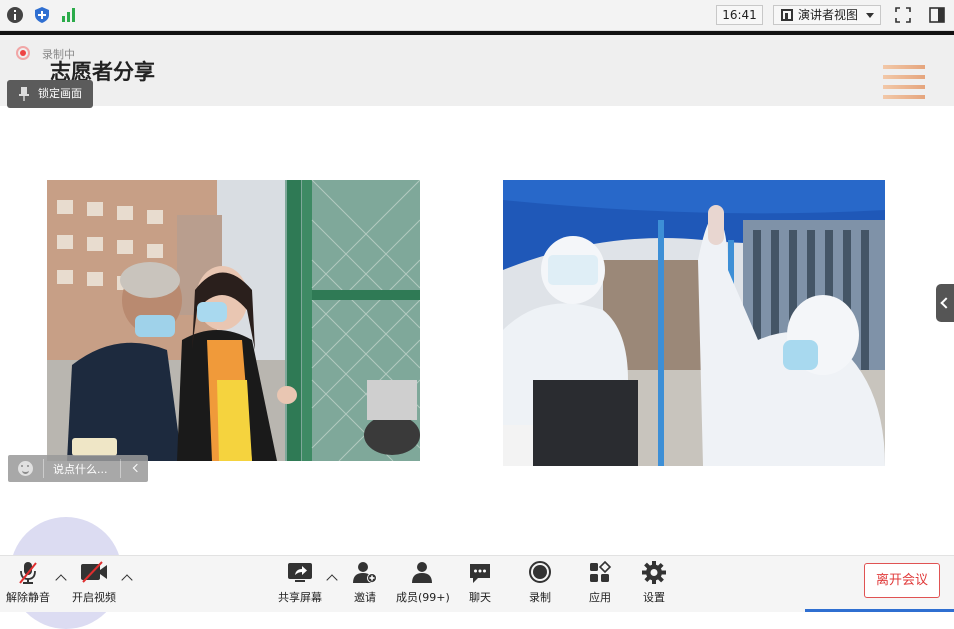 The height and width of the screenshot is (629, 954). Describe the element at coordinates (739, 15) in the screenshot. I see `meeting-time: 16:41` at that location.